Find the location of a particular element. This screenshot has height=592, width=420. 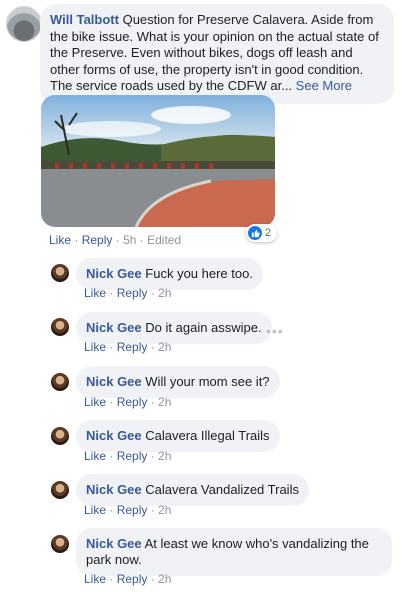

reply-bubble: Nick Gee Will your mom see it? is located at coordinates (178, 382).